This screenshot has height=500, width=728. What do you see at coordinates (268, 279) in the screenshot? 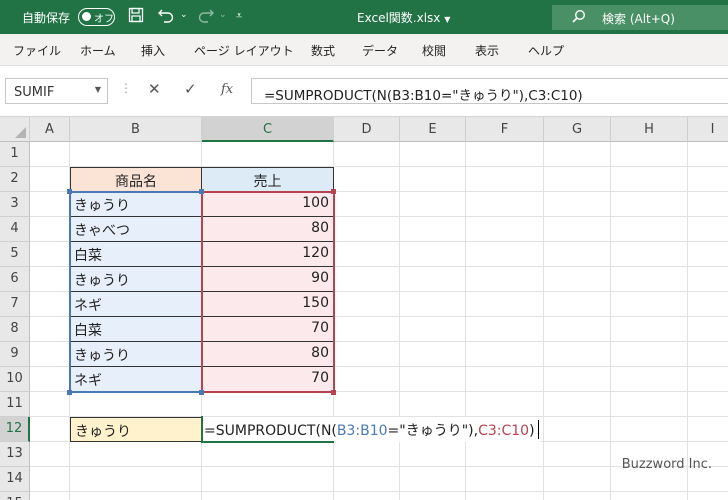
I see `cell-c6: 90` at bounding box center [268, 279].